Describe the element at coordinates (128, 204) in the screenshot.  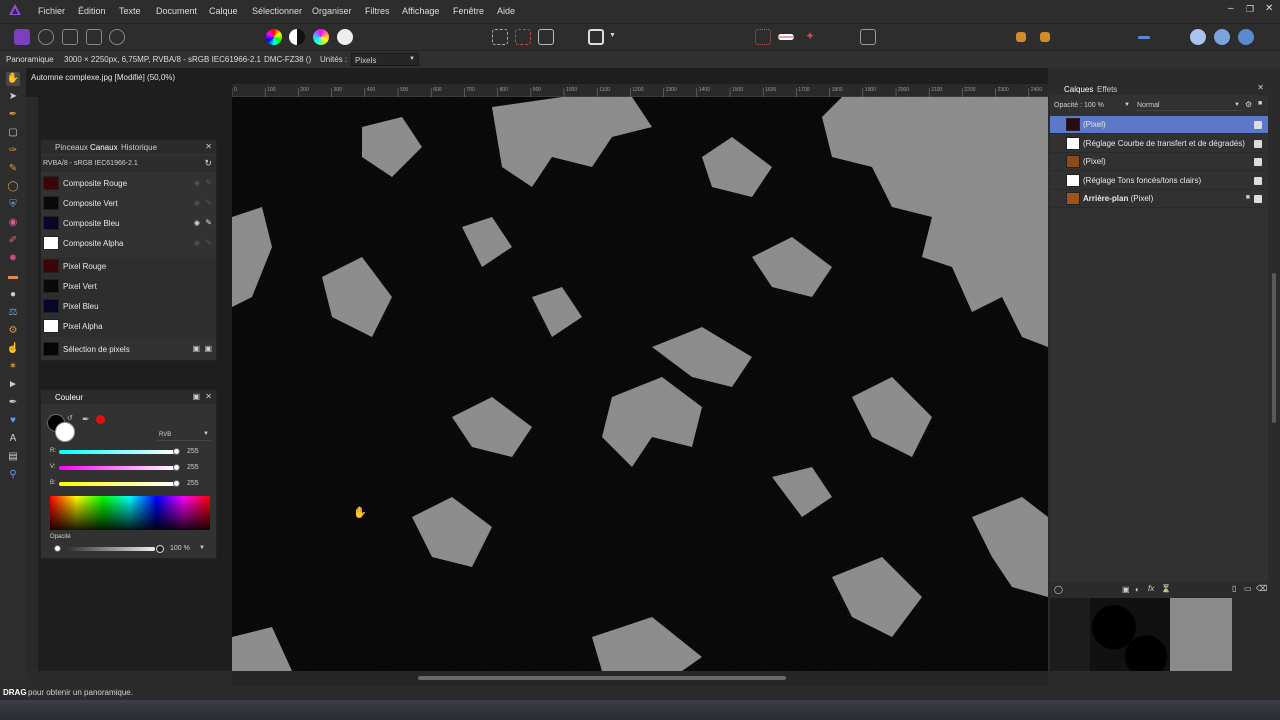
I see `channel-row: Composite Vert ◉ ✎` at that location.